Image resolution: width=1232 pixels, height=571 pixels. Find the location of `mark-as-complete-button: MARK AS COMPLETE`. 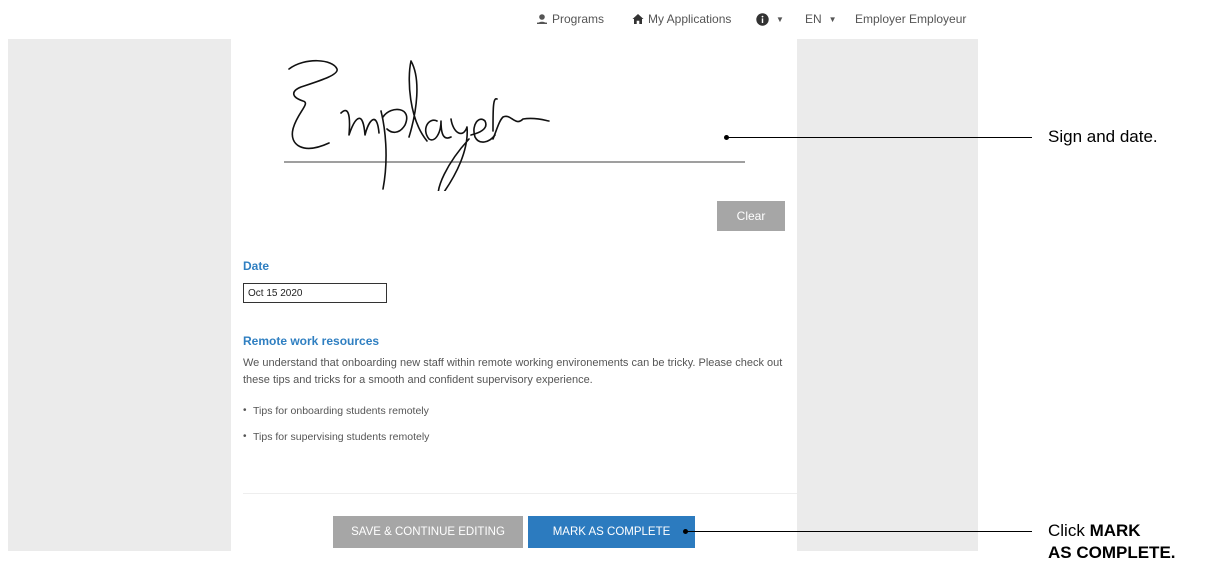

mark-as-complete-button: MARK AS COMPLETE is located at coordinates (611, 532).